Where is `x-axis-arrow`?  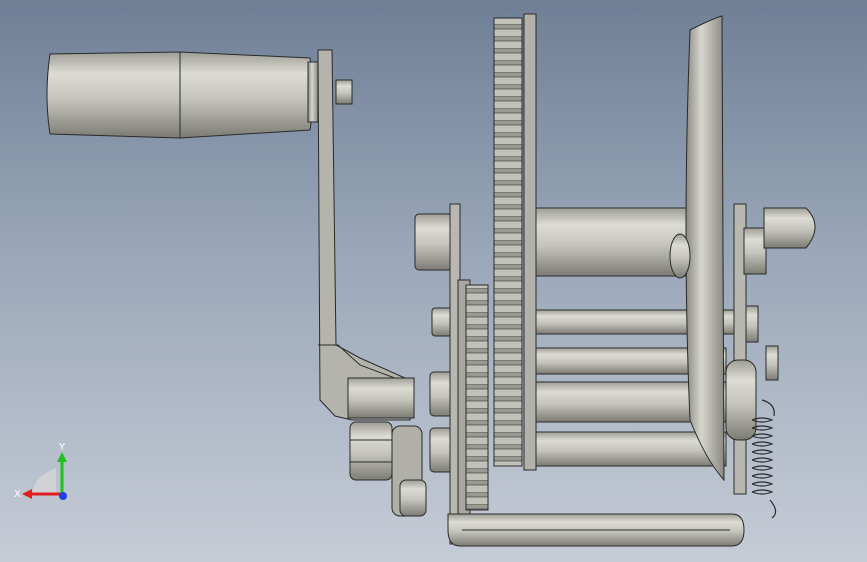 x-axis-arrow is located at coordinates (27, 494).